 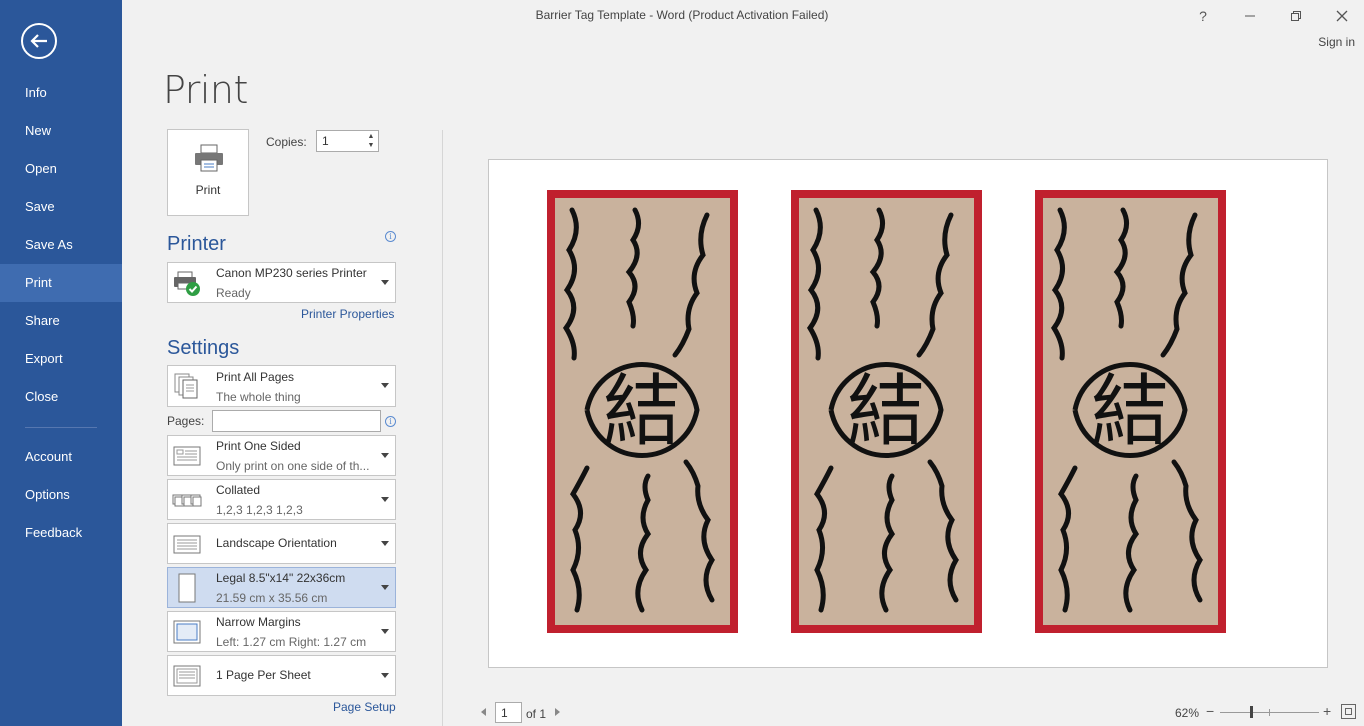 I want to click on zoom-to-page-button, so click(x=1348, y=711).